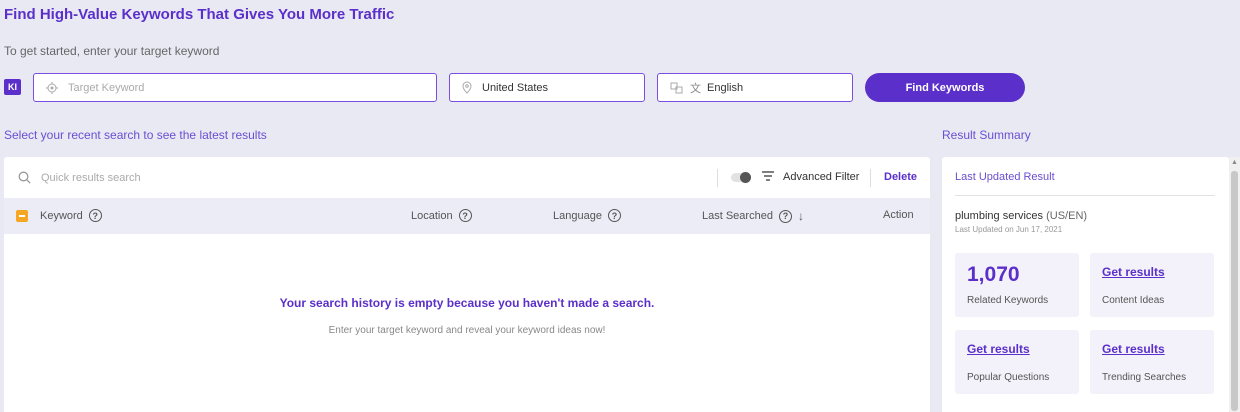 This screenshot has height=412, width=1240. Describe the element at coordinates (12, 87) in the screenshot. I see `ki-badge: KI` at that location.